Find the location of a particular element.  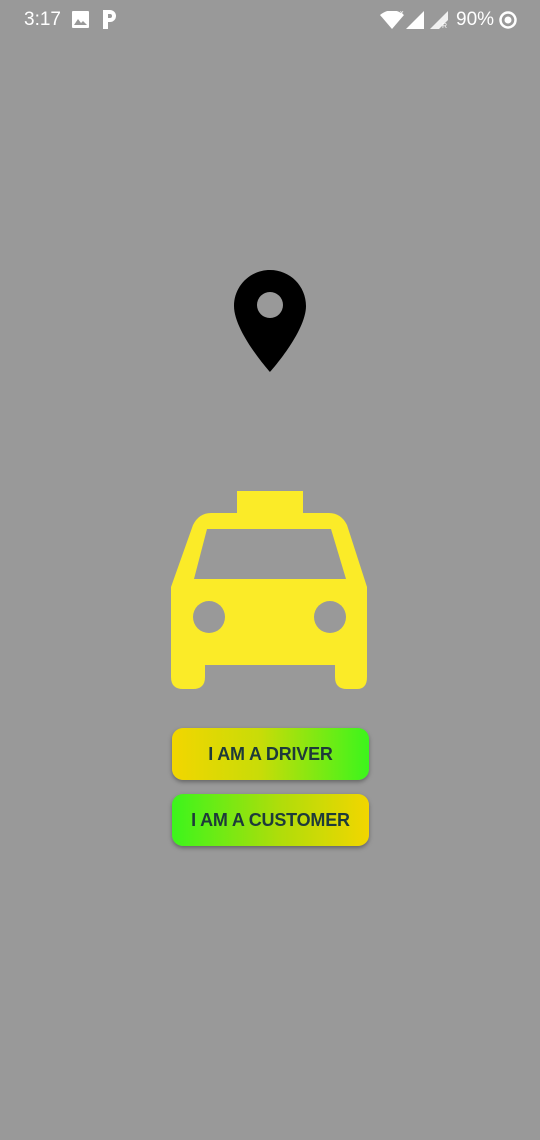

svg-text: R is located at coordinates (444, 26).